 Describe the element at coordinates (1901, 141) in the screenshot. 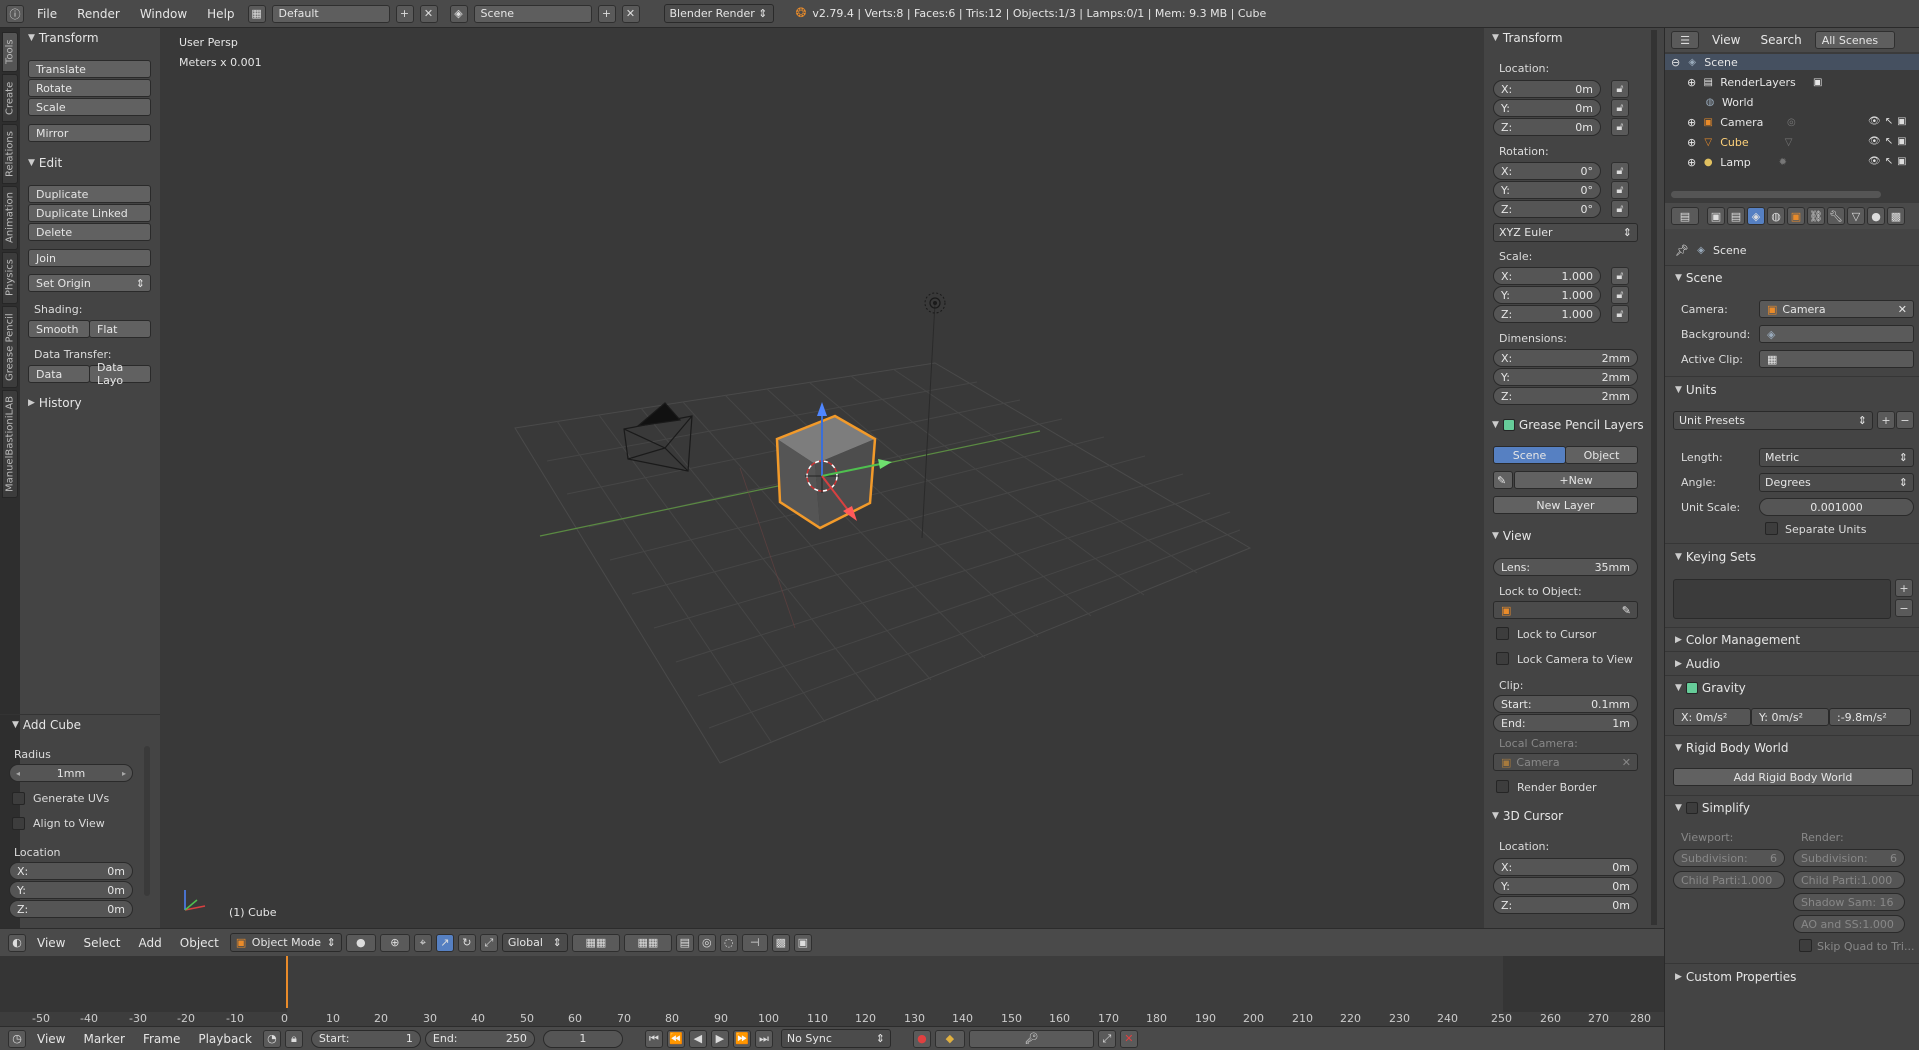

I see `render-icon: ▣` at that location.